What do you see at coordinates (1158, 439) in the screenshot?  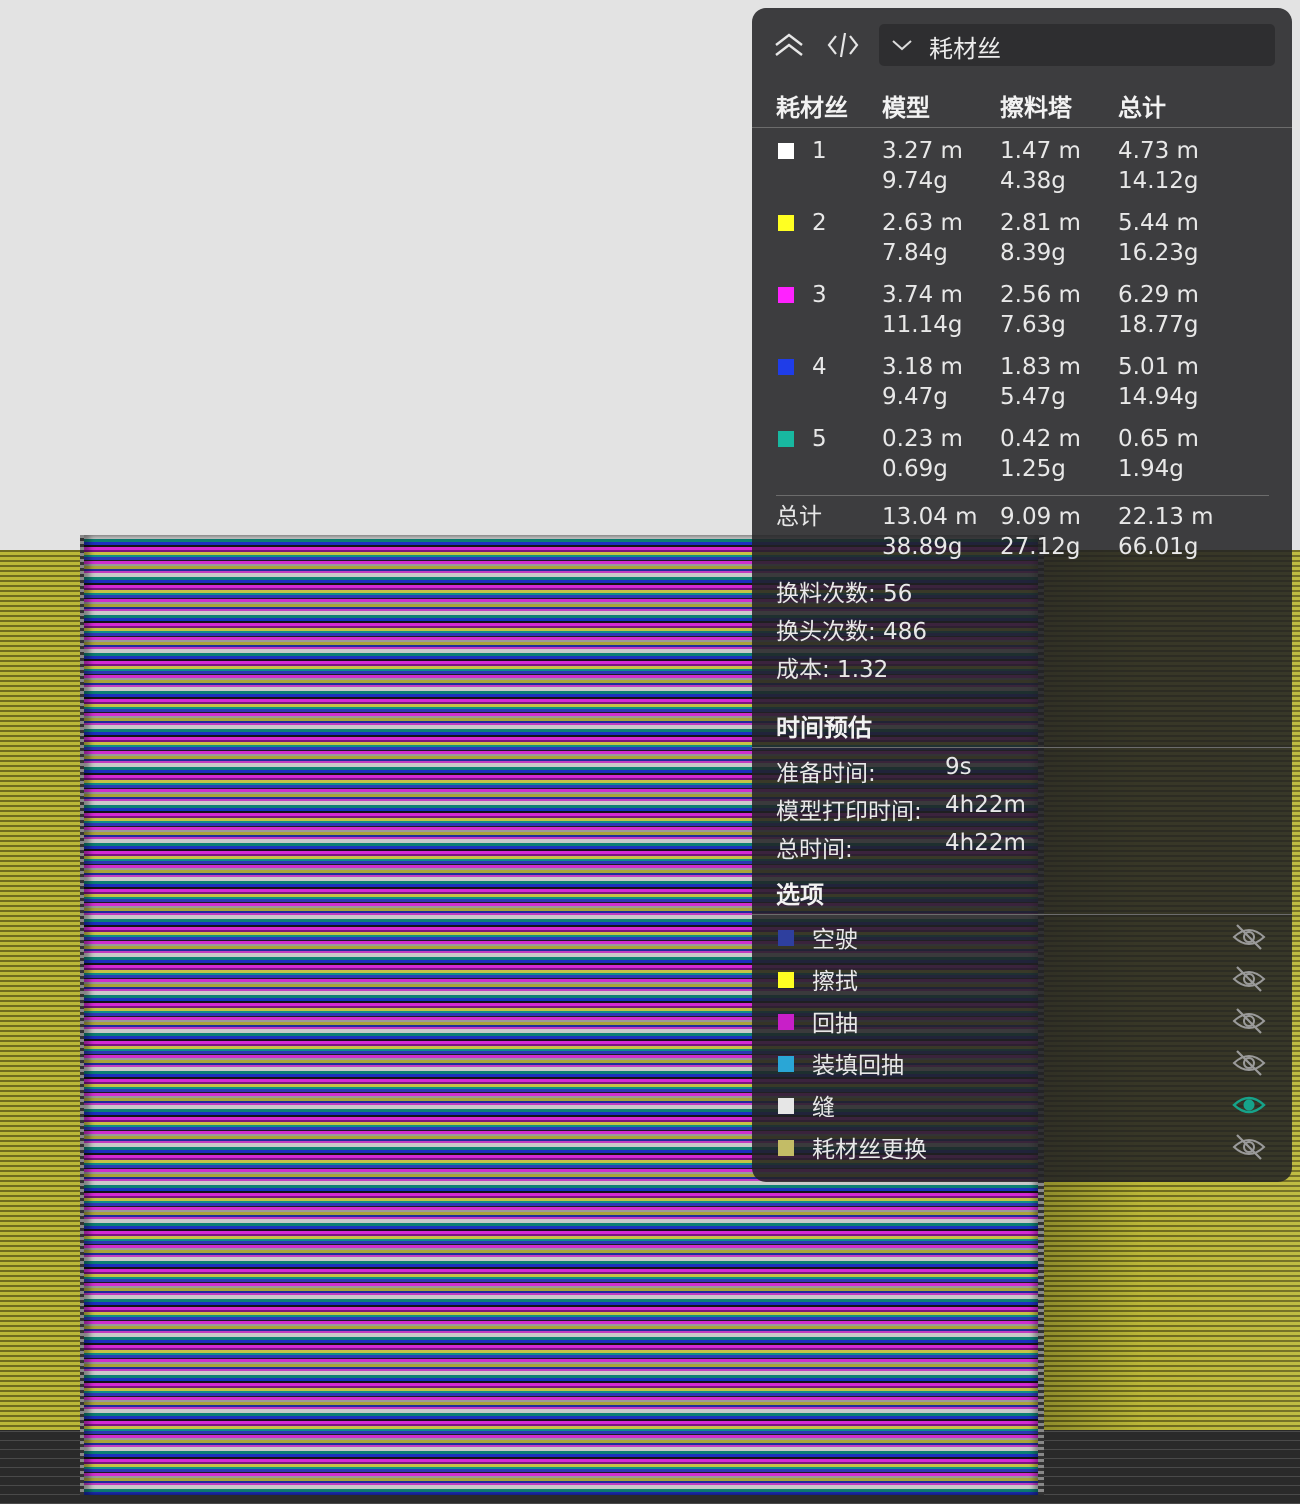 I see `total-length: 0.65 m` at bounding box center [1158, 439].